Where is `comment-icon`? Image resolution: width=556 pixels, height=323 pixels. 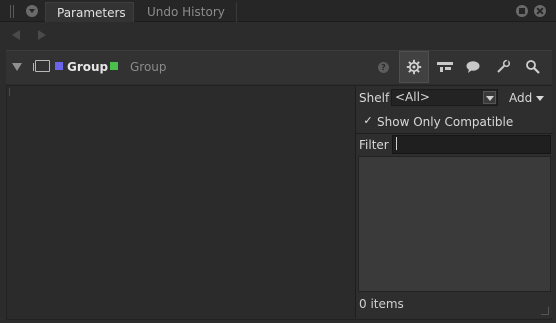 comment-icon is located at coordinates (473, 67).